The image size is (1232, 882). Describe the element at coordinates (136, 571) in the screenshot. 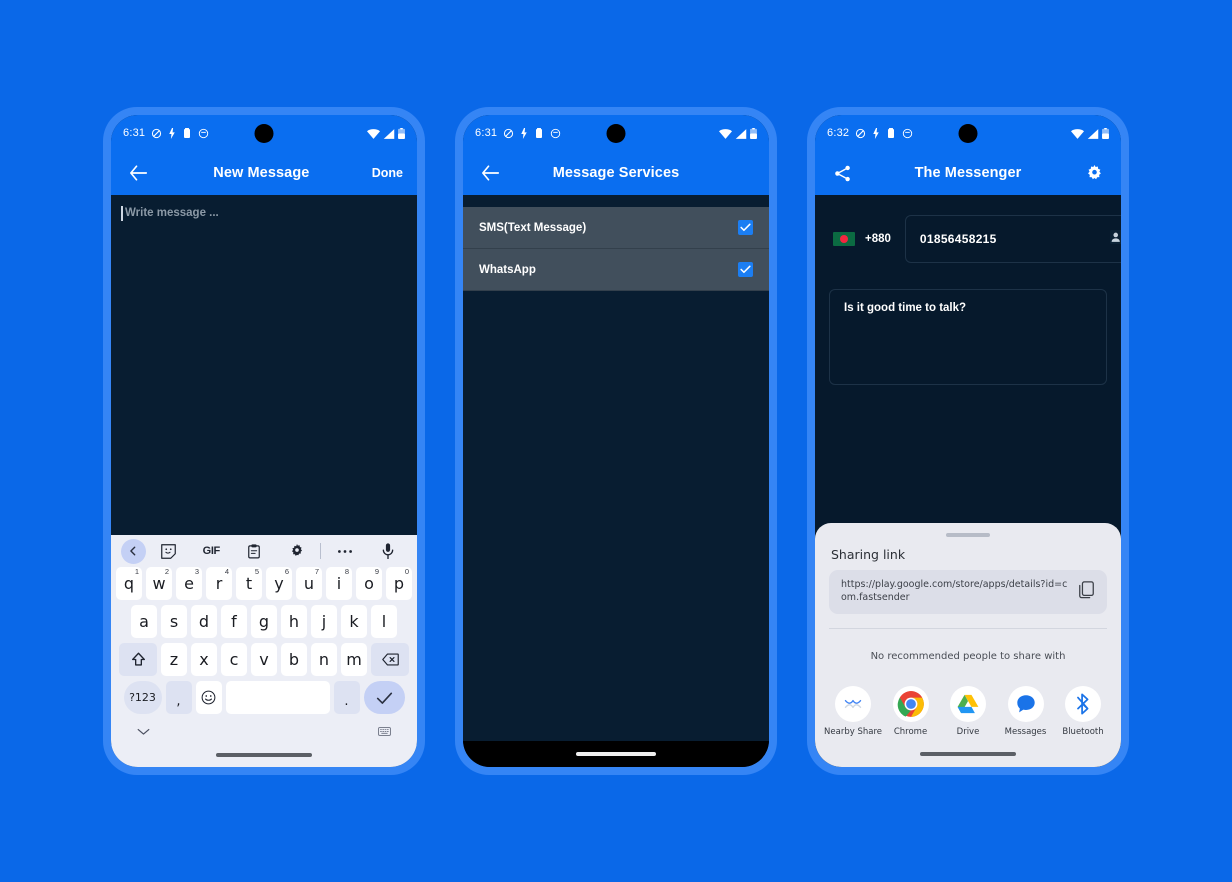

I see `key-num: 1` at that location.